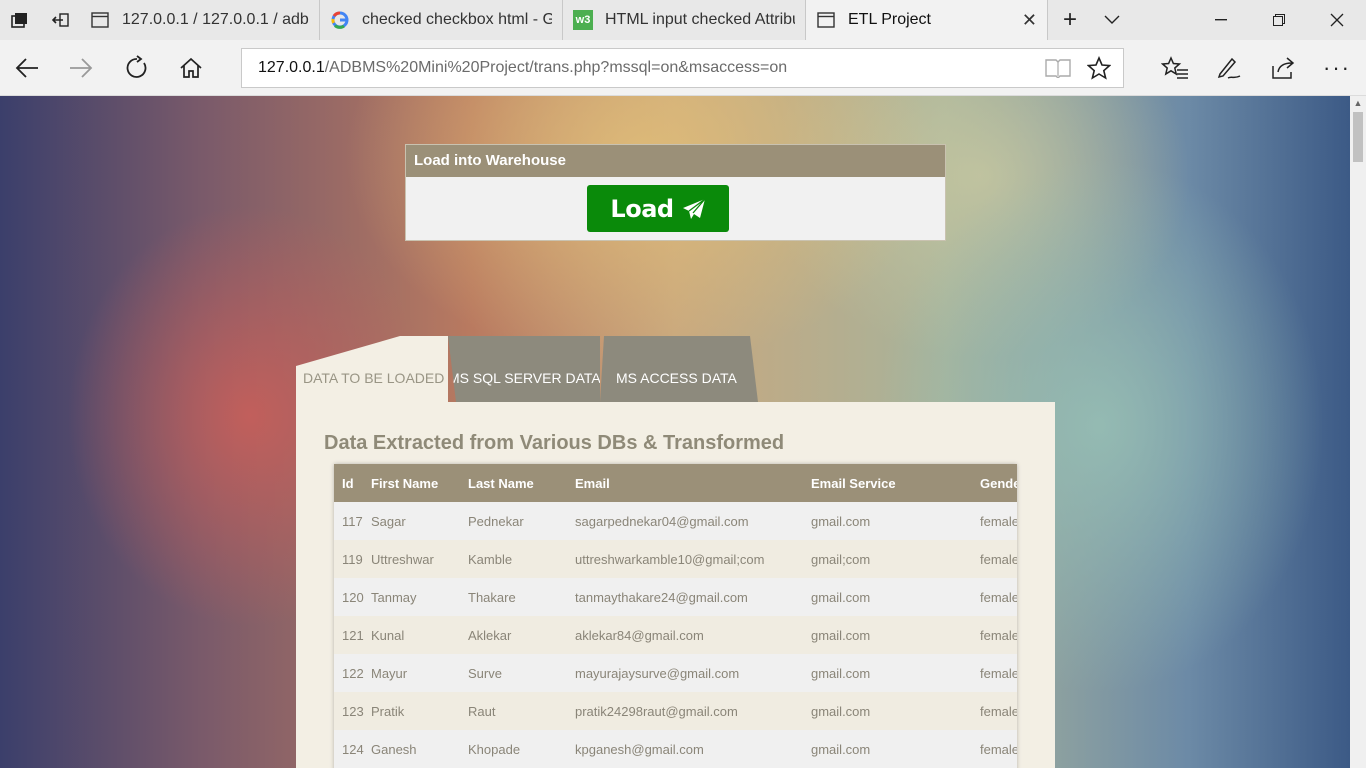 The image size is (1366, 768). Describe the element at coordinates (693, 673) in the screenshot. I see `cell-email: mayurajaysurve@gmail.com` at that location.